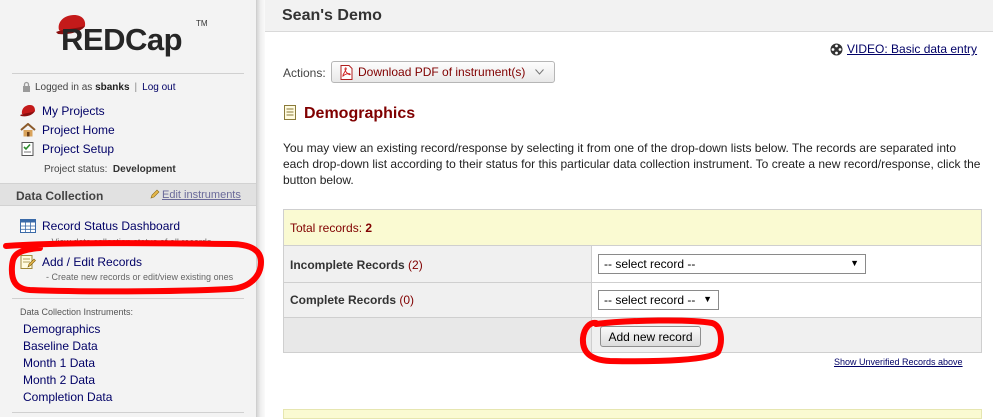 The height and width of the screenshot is (419, 993). Describe the element at coordinates (343, 300) in the screenshot. I see `complete-records-text: Complete Records` at that location.